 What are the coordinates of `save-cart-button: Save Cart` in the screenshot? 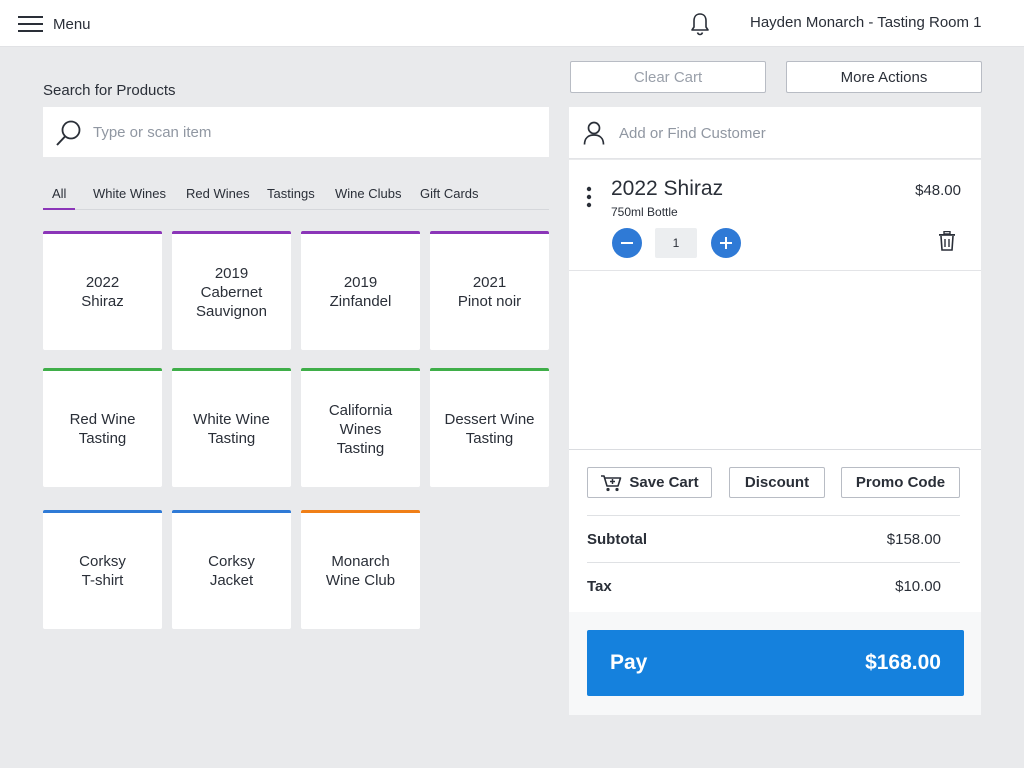 It's located at (649, 482).